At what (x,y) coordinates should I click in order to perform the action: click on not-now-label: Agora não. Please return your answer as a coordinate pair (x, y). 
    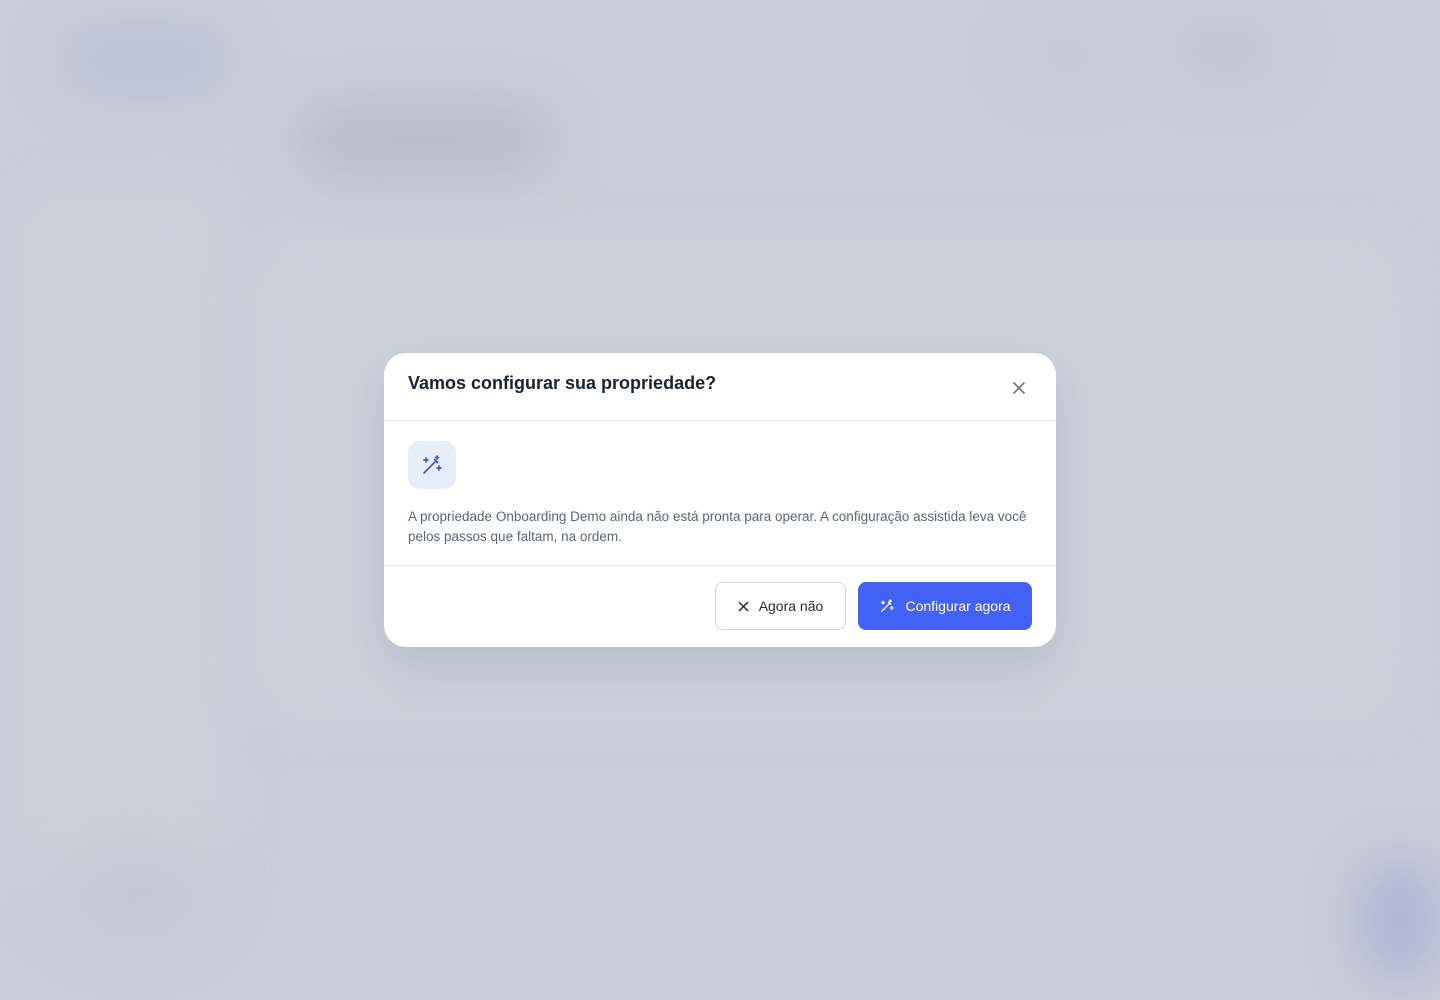
    Looking at the image, I should click on (791, 606).